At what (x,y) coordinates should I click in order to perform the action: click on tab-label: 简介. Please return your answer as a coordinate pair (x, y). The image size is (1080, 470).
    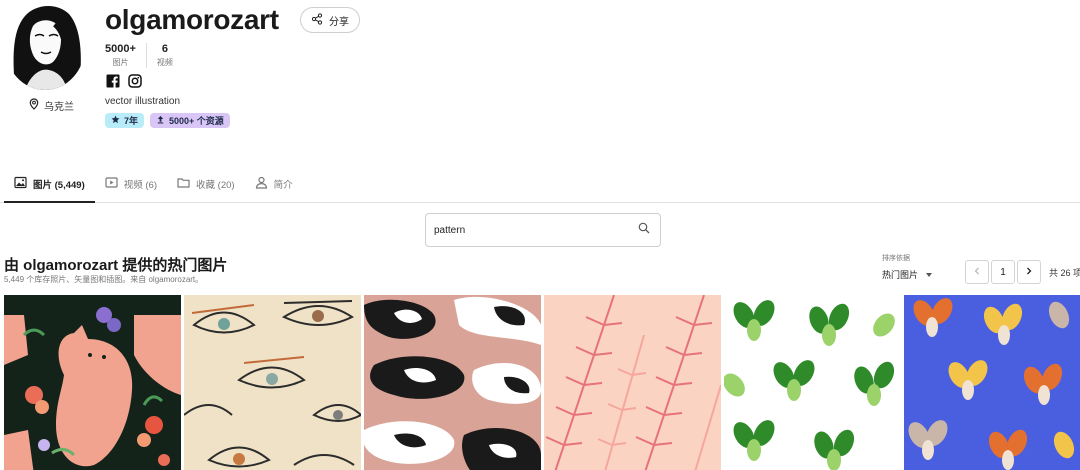
    Looking at the image, I should click on (283, 185).